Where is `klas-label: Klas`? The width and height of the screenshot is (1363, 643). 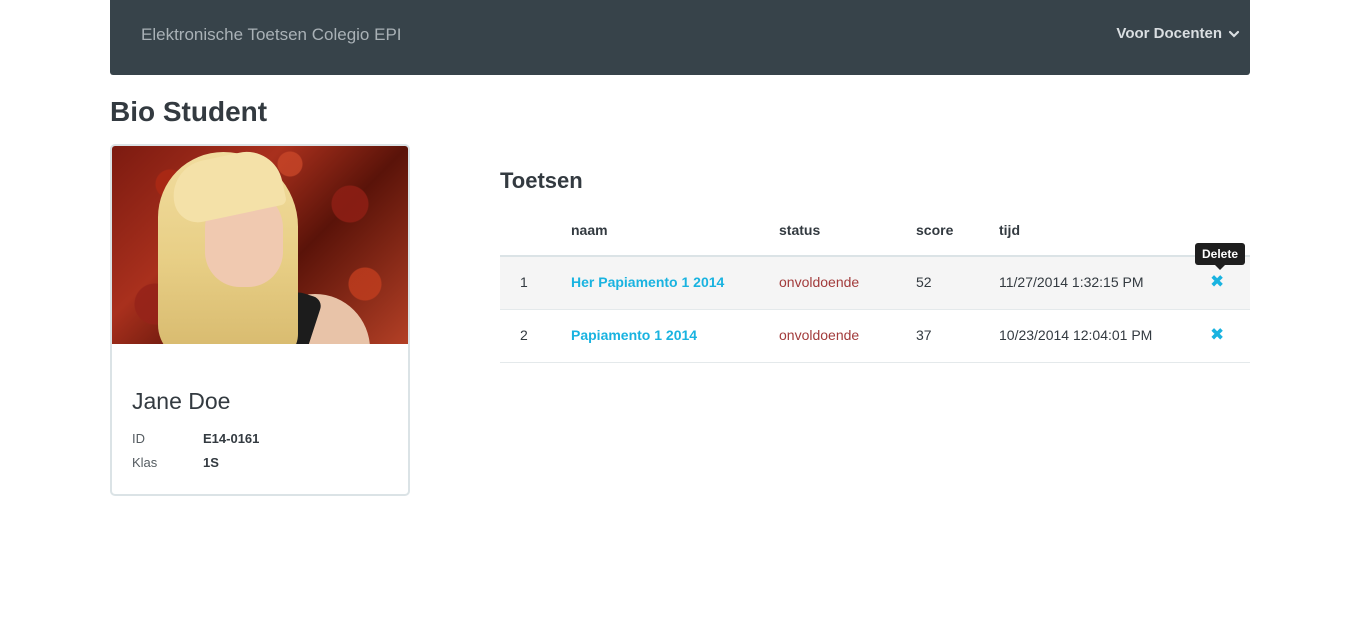
klas-label: Klas is located at coordinates (145, 462).